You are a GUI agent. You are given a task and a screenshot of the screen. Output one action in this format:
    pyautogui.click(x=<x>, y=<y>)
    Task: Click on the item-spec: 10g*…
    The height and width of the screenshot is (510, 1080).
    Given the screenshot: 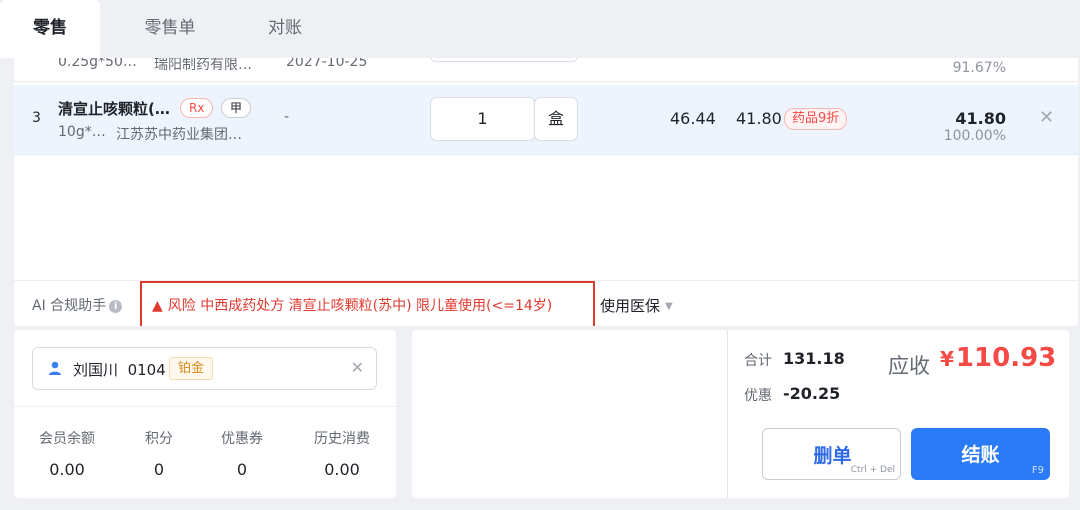 What is the action you would take?
    pyautogui.click(x=82, y=132)
    